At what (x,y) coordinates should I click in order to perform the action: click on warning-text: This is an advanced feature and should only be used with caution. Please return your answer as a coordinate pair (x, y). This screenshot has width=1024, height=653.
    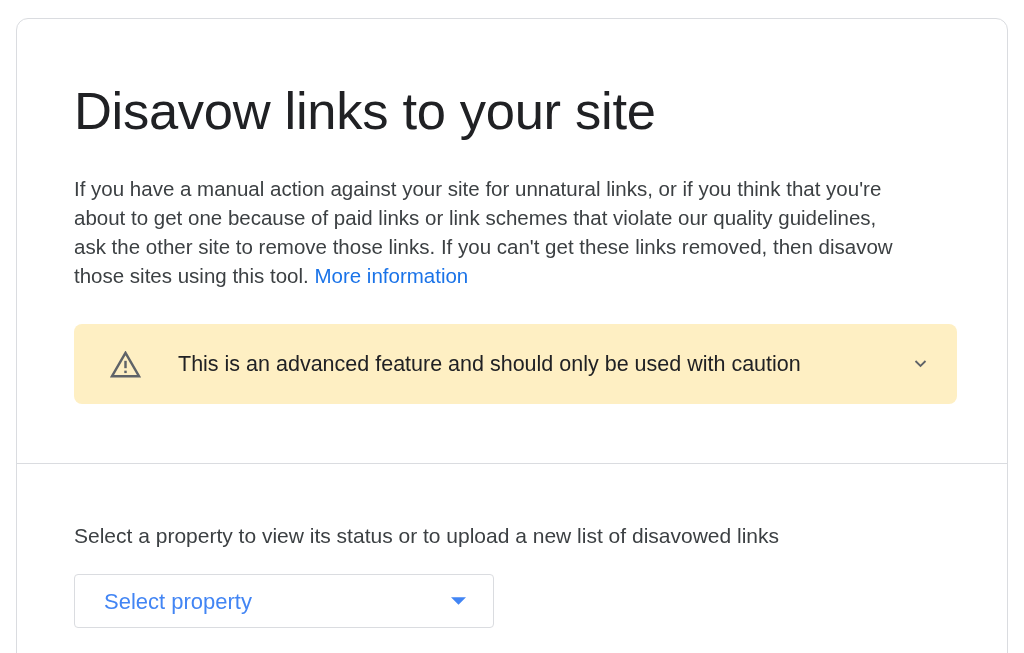
    Looking at the image, I should click on (490, 364).